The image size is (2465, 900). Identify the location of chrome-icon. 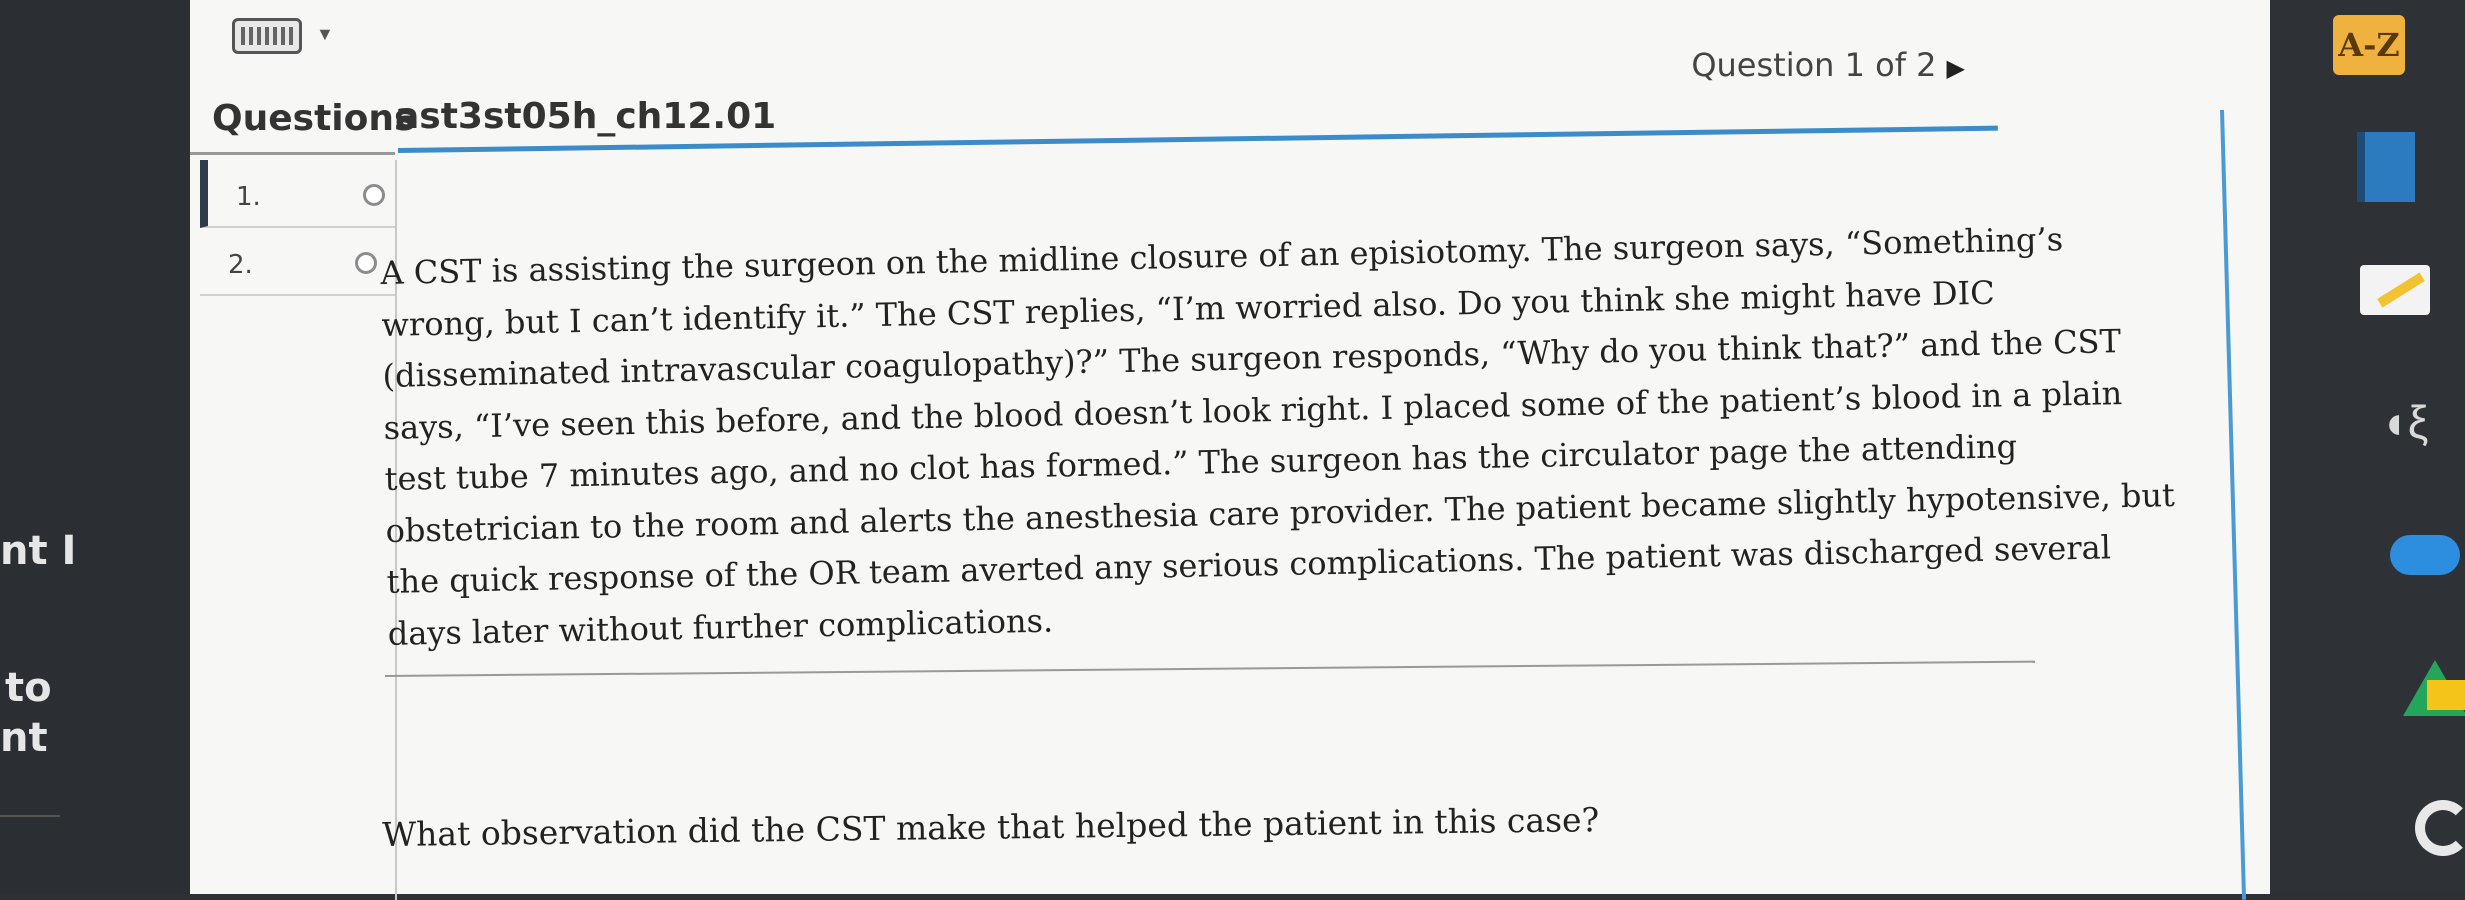
(2440, 828).